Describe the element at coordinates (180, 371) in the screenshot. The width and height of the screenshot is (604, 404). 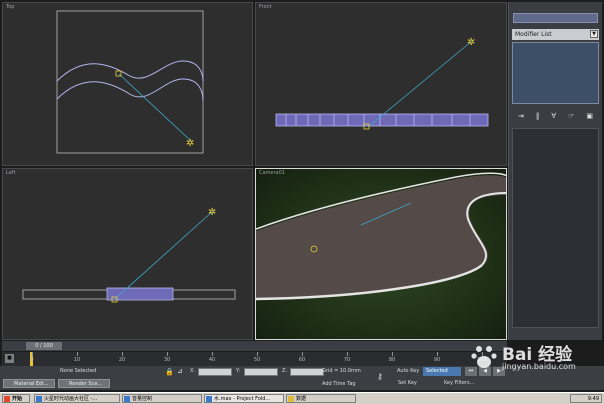
I see `absolute-mode-icon: ⊿` at that location.